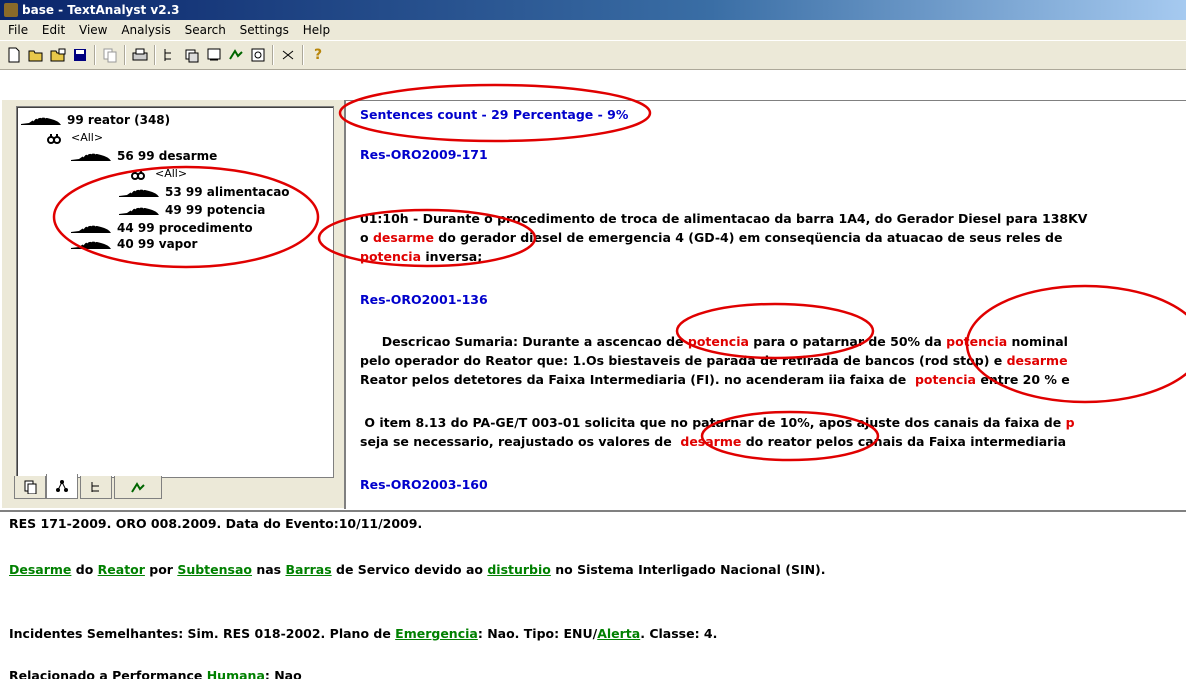  I want to click on tree-node-label: 49 99 potencia, so click(215, 210).